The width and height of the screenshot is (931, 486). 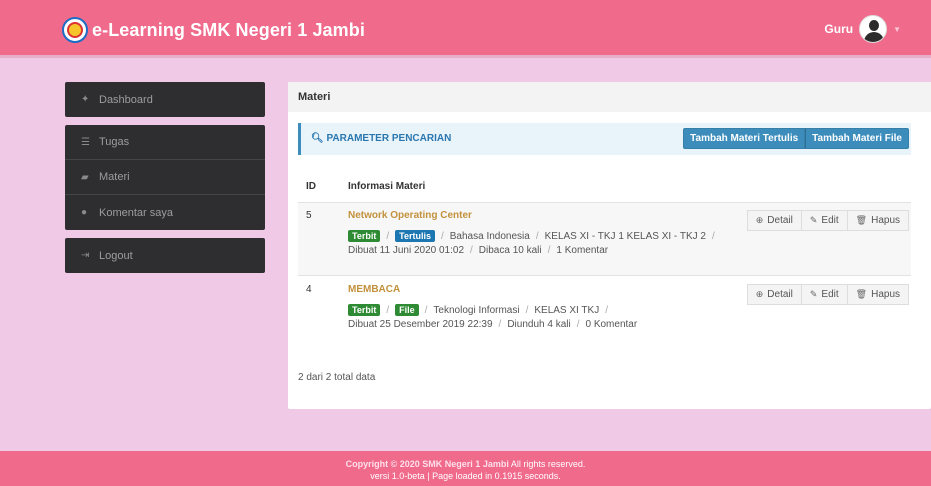 I want to click on created-text: Dibuat 11 Juni 2020 01:02, so click(x=406, y=250).